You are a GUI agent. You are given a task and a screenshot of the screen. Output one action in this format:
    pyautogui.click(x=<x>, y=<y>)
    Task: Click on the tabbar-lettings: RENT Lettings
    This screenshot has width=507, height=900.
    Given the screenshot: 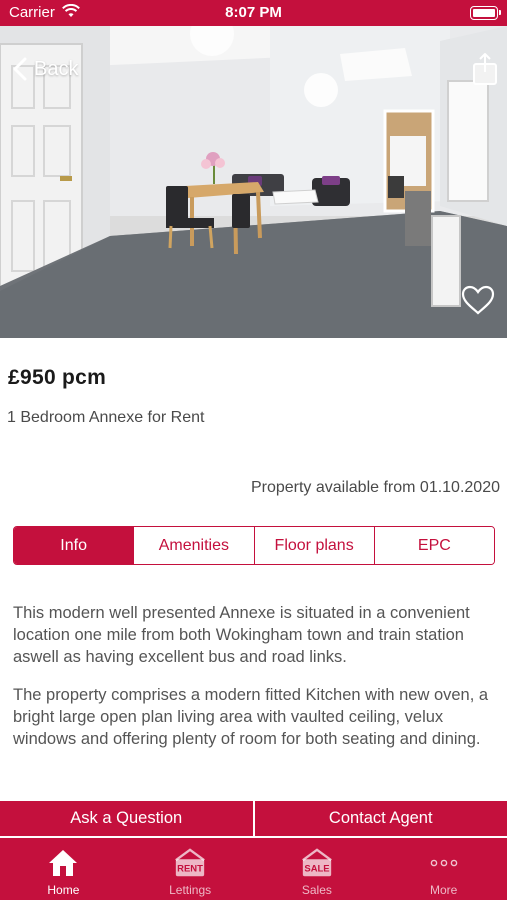 What is the action you would take?
    pyautogui.click(x=190, y=869)
    